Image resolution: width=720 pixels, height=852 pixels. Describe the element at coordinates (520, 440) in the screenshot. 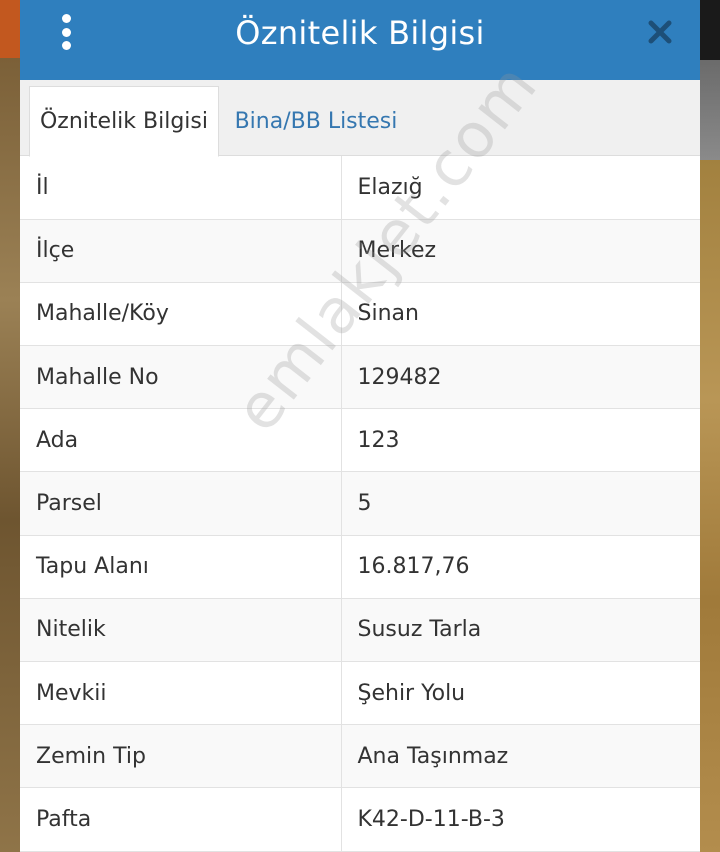

I see `attribute-value: 123` at that location.